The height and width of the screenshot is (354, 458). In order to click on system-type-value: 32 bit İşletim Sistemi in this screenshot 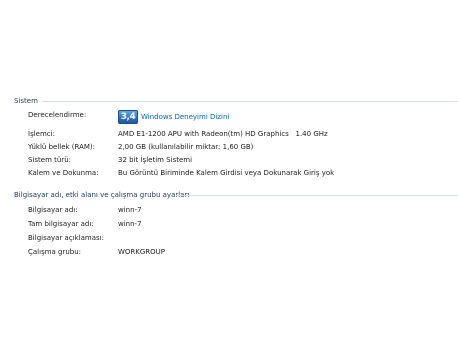, I will do `click(155, 160)`.